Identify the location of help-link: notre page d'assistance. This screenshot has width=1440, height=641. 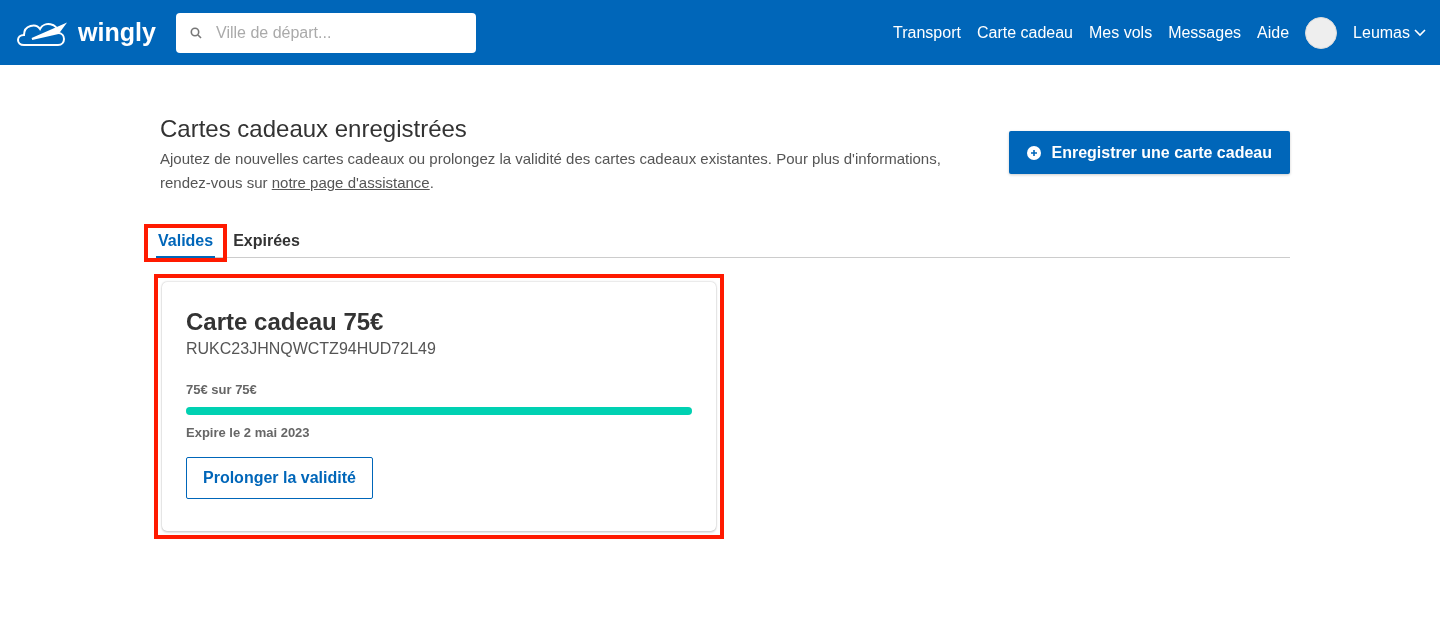
(350, 182).